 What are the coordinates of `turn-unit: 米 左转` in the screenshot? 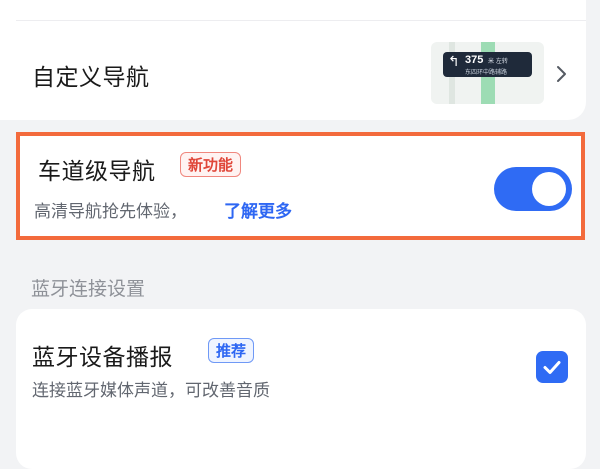 It's located at (498, 61).